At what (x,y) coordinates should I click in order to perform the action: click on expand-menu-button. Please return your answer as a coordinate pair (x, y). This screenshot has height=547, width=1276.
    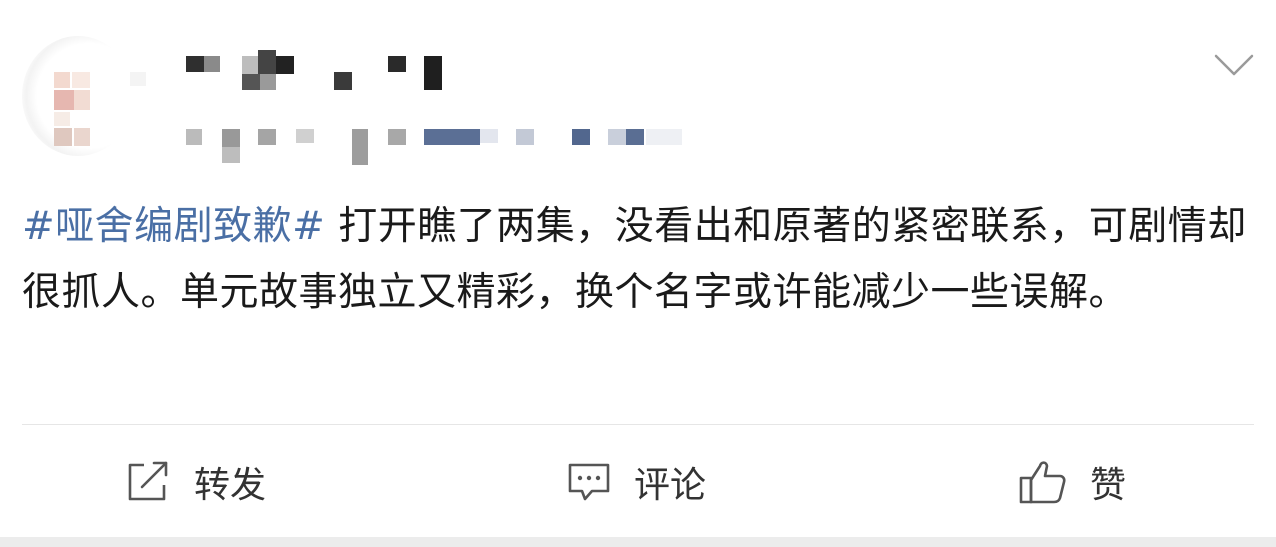
    Looking at the image, I should click on (1234, 65).